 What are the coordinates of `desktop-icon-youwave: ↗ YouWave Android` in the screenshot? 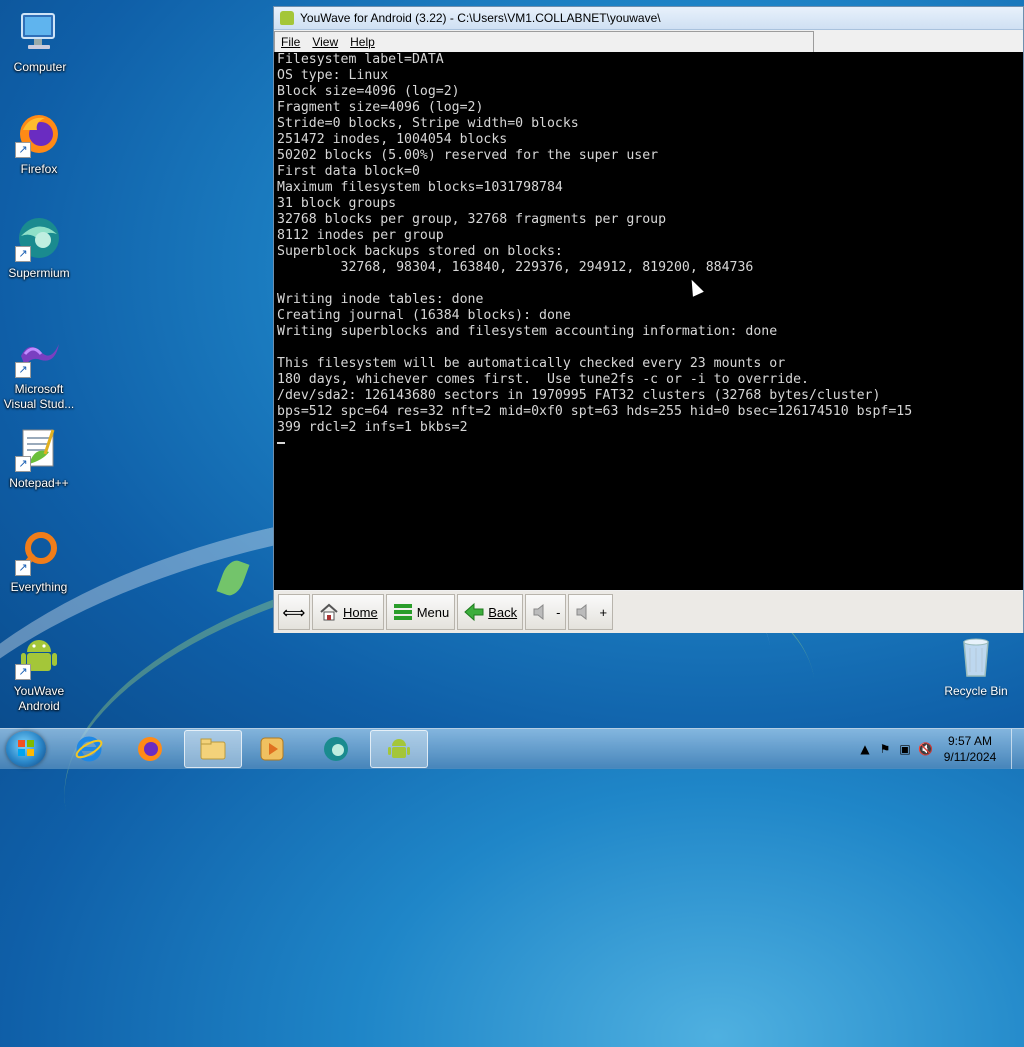 It's located at (39, 673).